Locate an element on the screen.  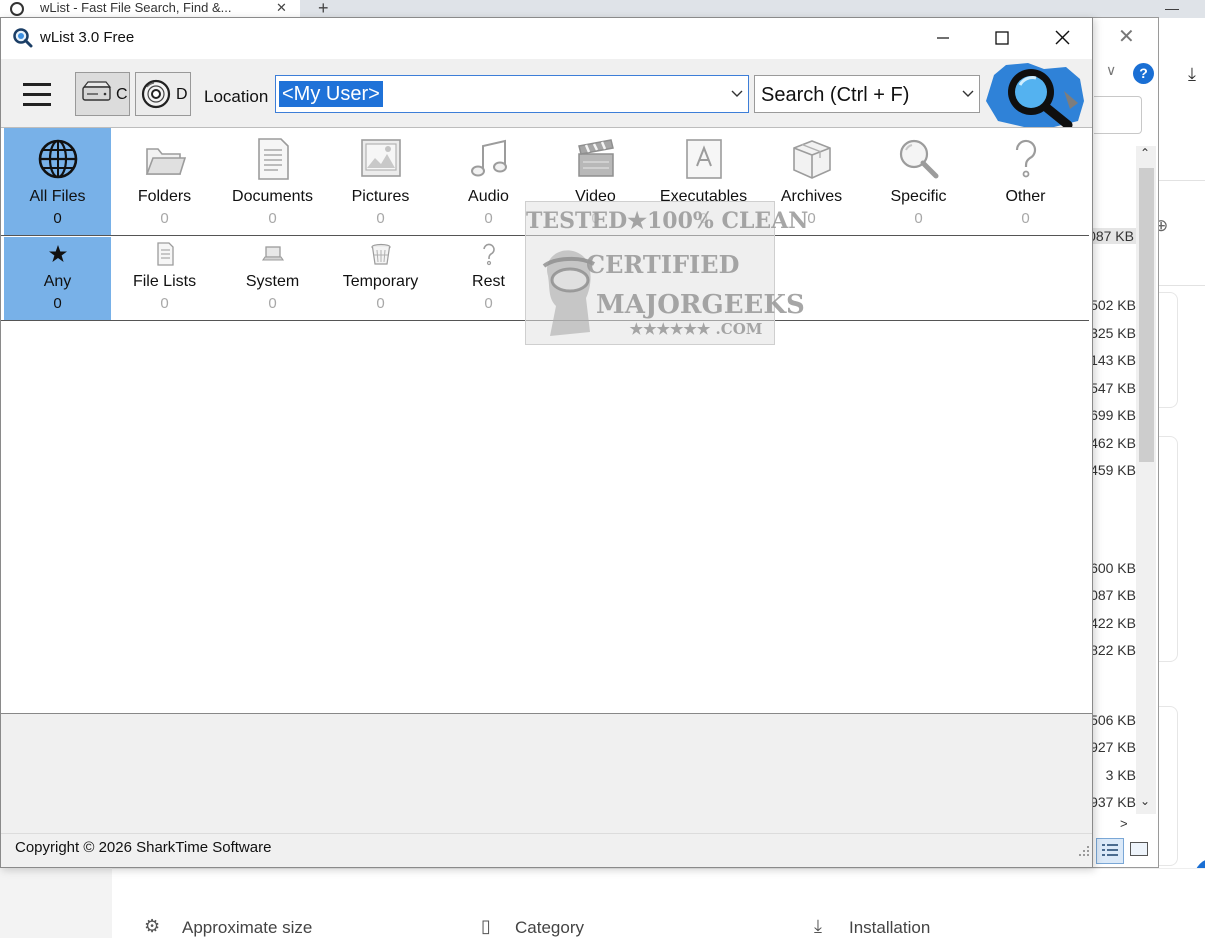
toolbar: C D Location <My User> Search (Ctrl + F) is located at coordinates (546, 93).